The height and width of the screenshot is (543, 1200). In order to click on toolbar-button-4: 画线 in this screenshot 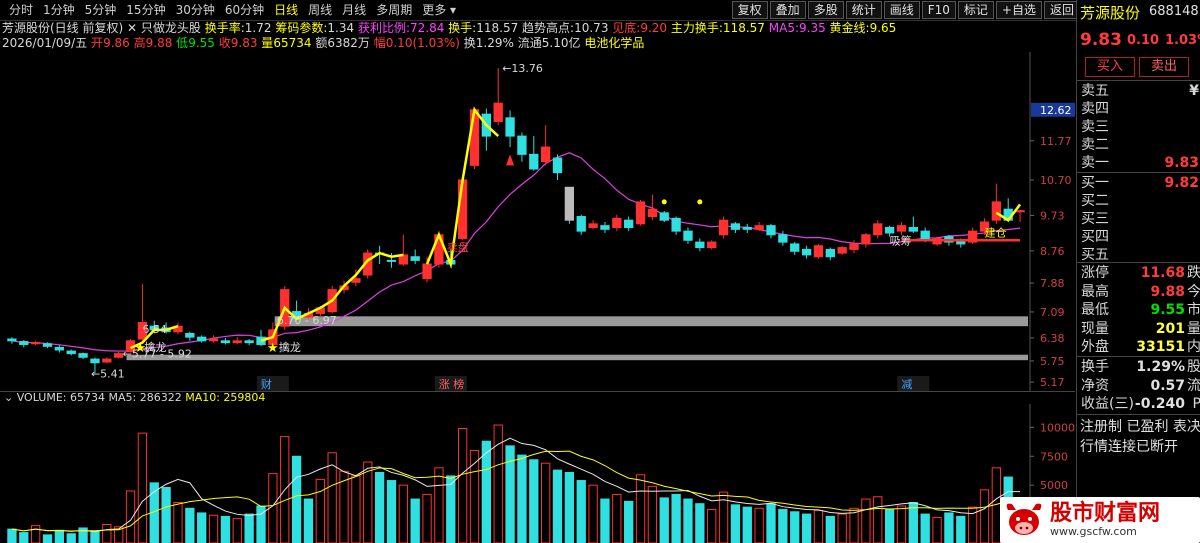, I will do `click(901, 10)`.